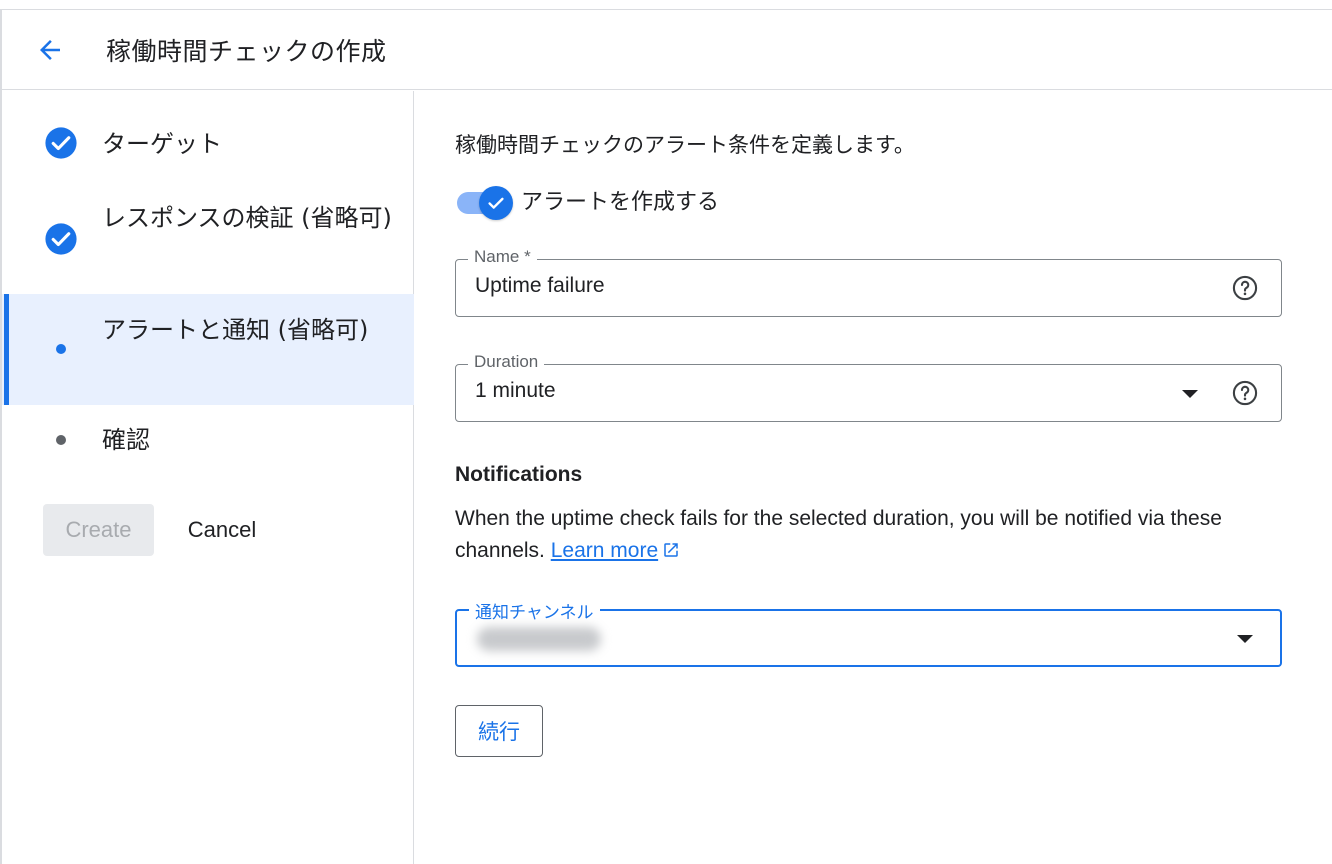 This screenshot has width=1332, height=864. Describe the element at coordinates (666, 5) in the screenshot. I see `window-top-edge` at that location.